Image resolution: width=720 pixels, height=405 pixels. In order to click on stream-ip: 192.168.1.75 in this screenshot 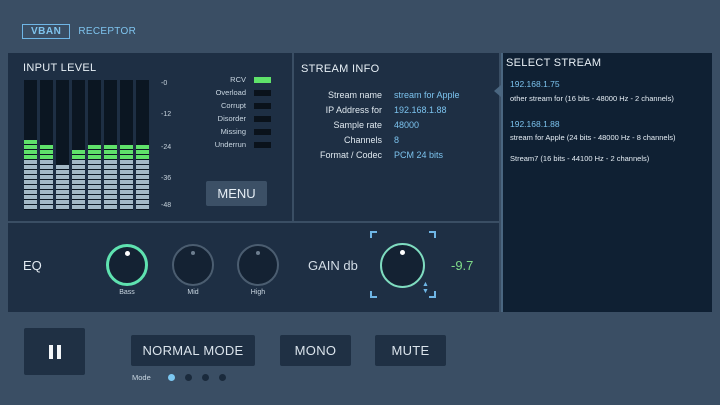, I will do `click(535, 84)`.